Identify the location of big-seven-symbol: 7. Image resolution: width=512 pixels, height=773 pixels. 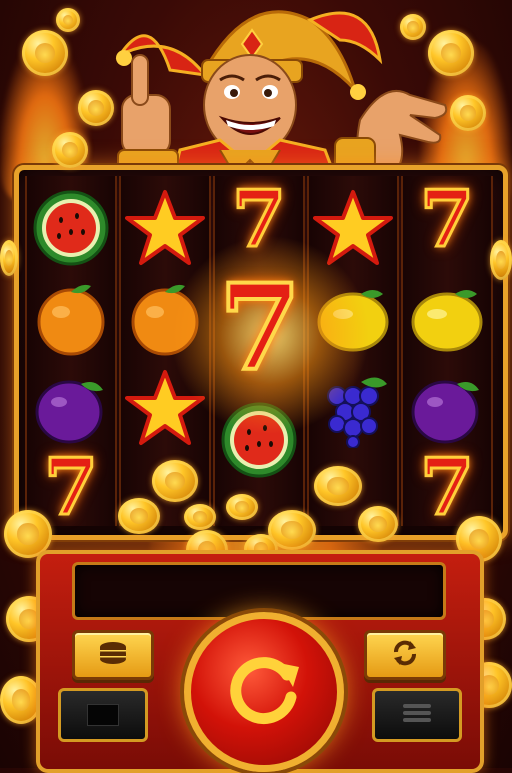
(260, 327).